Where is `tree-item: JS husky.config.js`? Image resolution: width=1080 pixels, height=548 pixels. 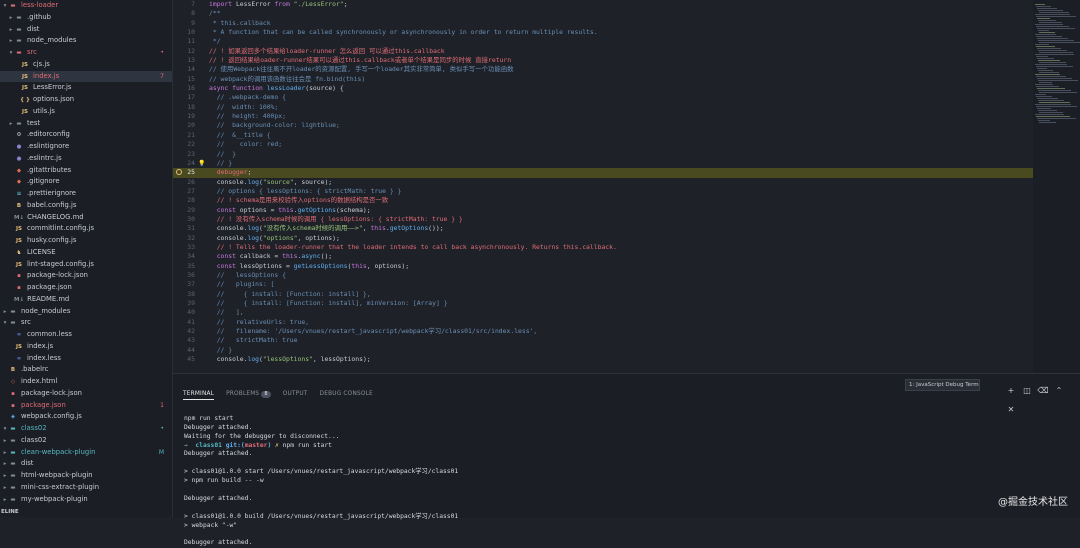 tree-item: JS husky.config.js is located at coordinates (86, 241).